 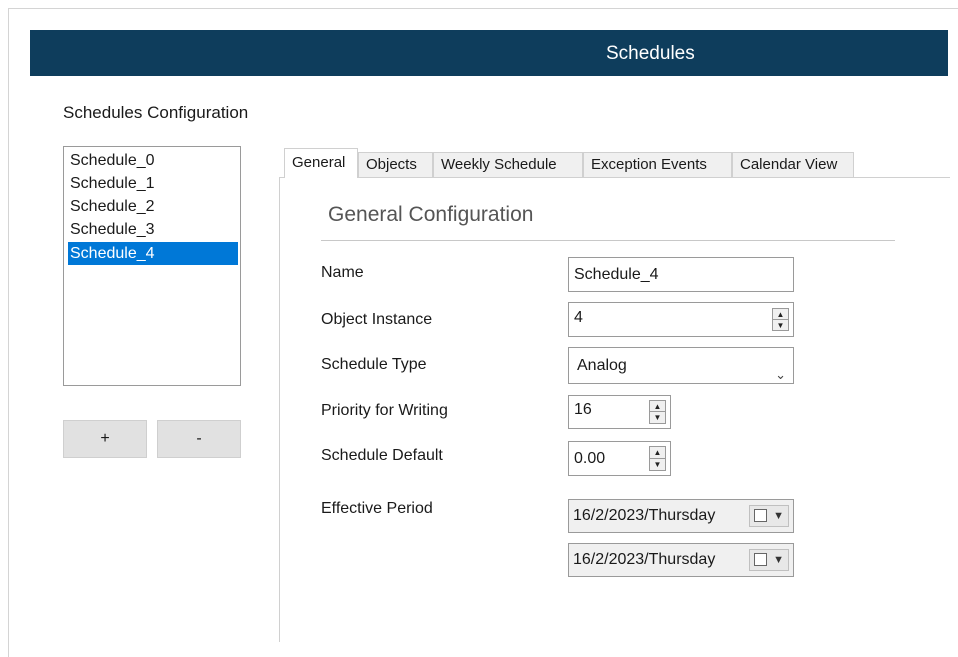 What do you see at coordinates (650, 53) in the screenshot?
I see `window-title: Schedules` at bounding box center [650, 53].